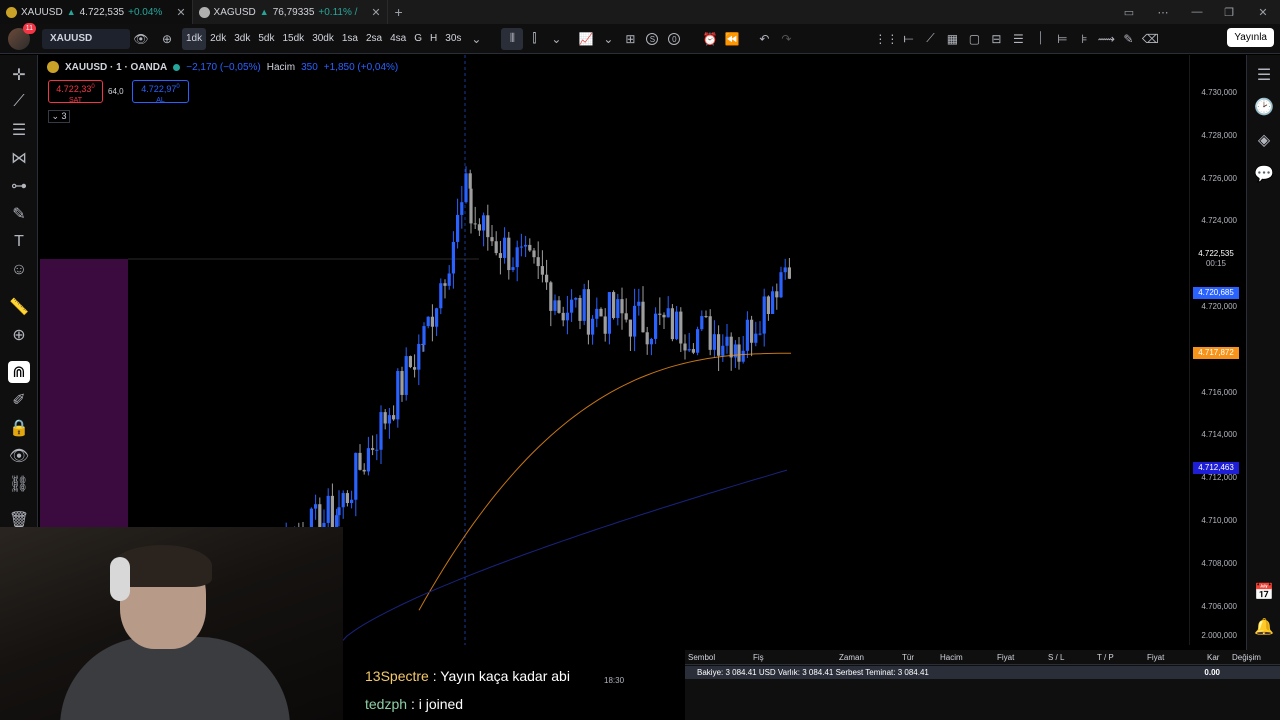  Describe the element at coordinates (399, 12) in the screenshot. I see `add-tab-button: +` at that location.